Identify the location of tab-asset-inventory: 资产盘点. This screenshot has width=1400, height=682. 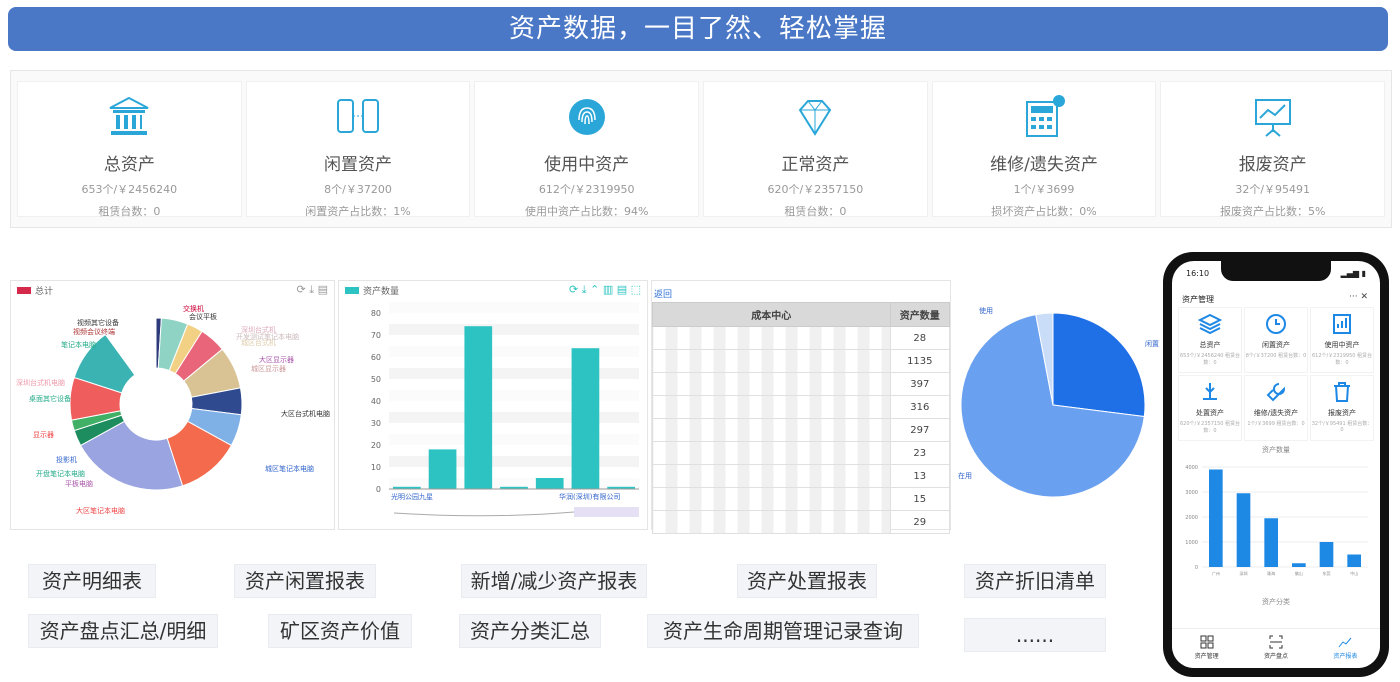
(1275, 648).